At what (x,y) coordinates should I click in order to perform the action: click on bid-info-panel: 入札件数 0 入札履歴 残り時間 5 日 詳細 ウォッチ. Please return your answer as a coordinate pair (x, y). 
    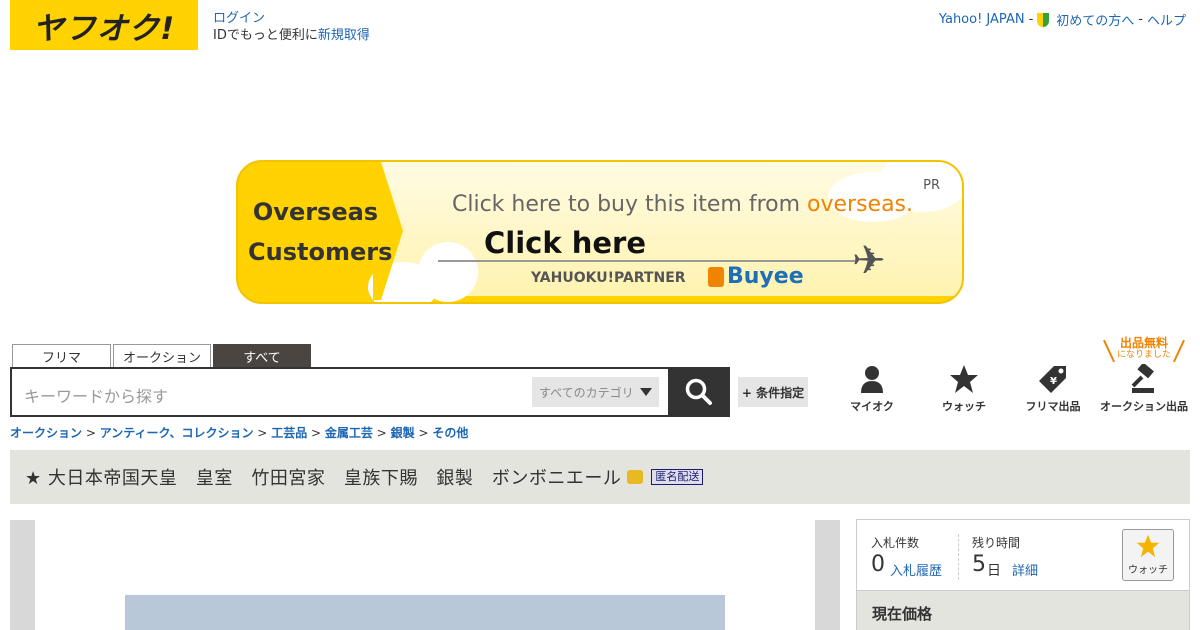
    Looking at the image, I should click on (1023, 555).